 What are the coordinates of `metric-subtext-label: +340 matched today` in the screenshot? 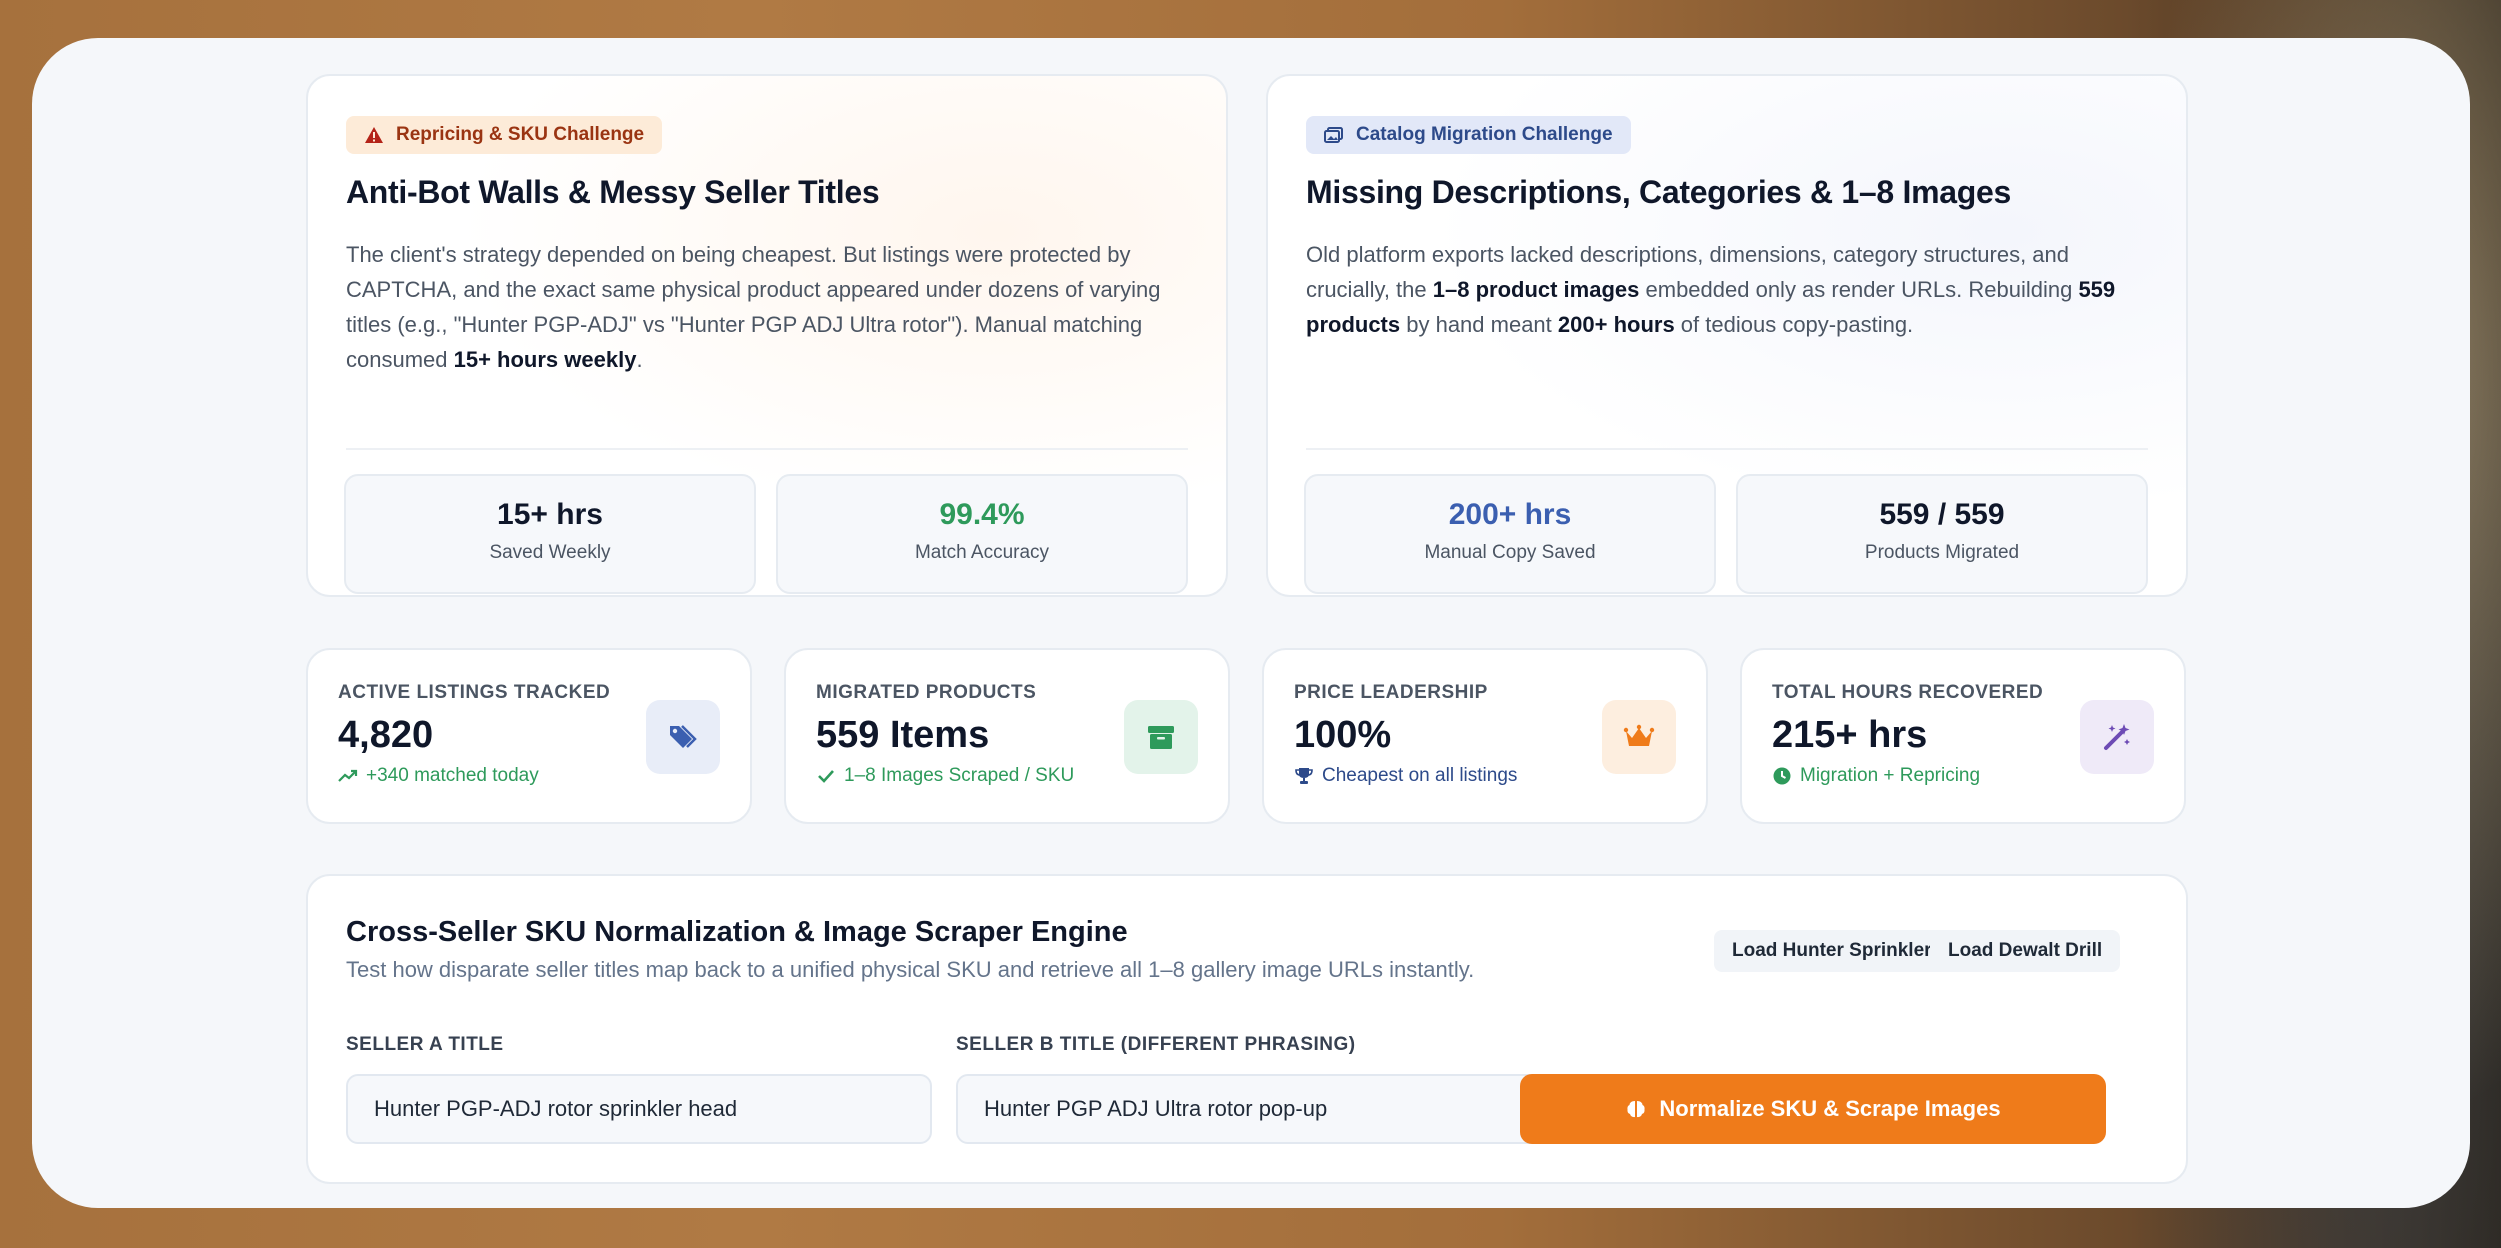 It's located at (452, 775).